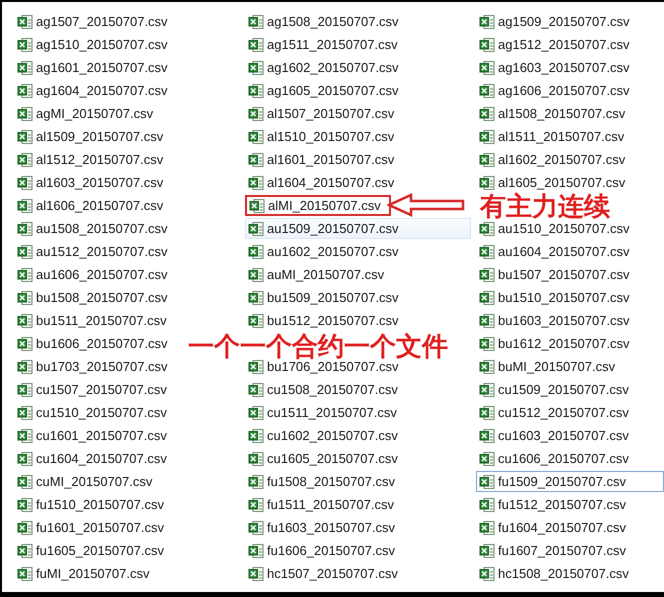 This screenshot has height=597, width=664. I want to click on file-item: bu1510_20150707.csv, so click(556, 297).